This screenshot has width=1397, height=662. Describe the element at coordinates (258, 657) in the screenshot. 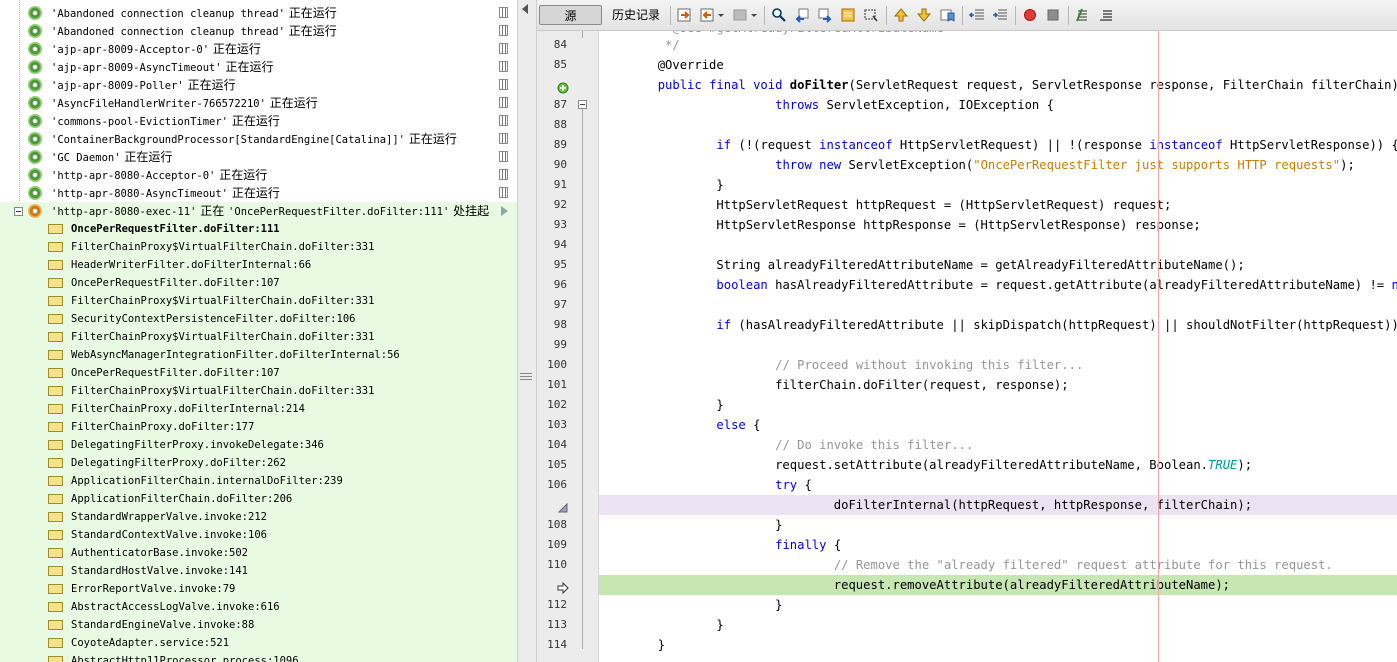

I see `call-stack-frame: AbstractHttp11Processor.process:1096` at that location.